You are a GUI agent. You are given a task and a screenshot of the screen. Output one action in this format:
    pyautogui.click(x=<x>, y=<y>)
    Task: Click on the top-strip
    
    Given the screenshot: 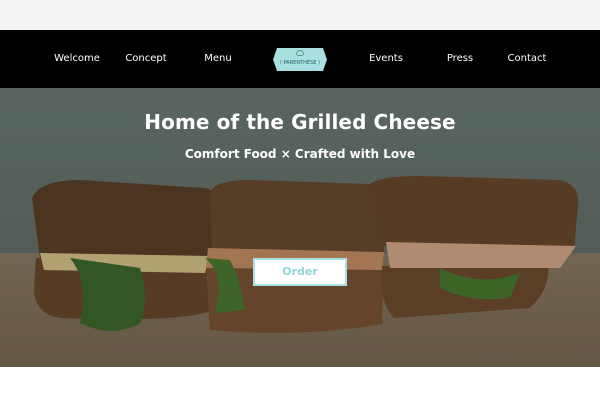 What is the action you would take?
    pyautogui.click(x=300, y=15)
    